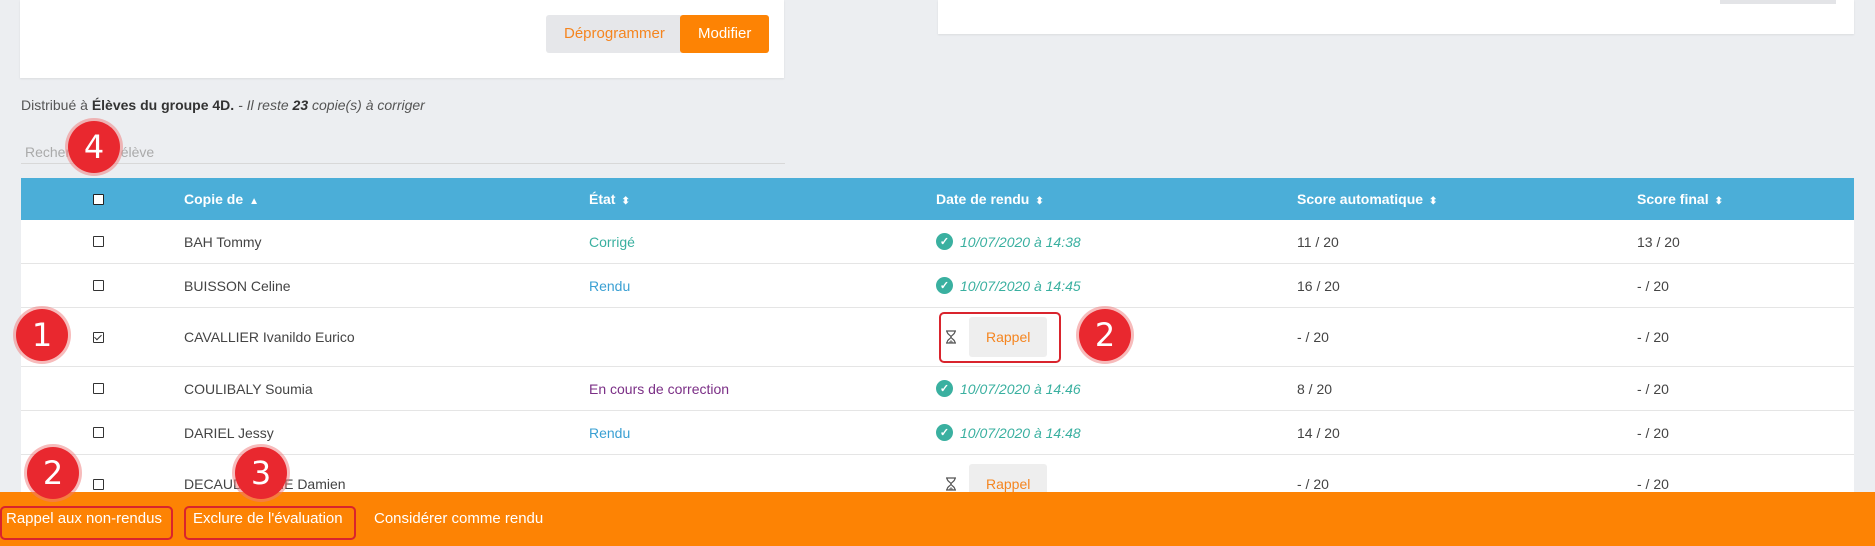 Image resolution: width=1875 pixels, height=546 pixels. I want to click on student-name: BAH Tommy, so click(223, 241).